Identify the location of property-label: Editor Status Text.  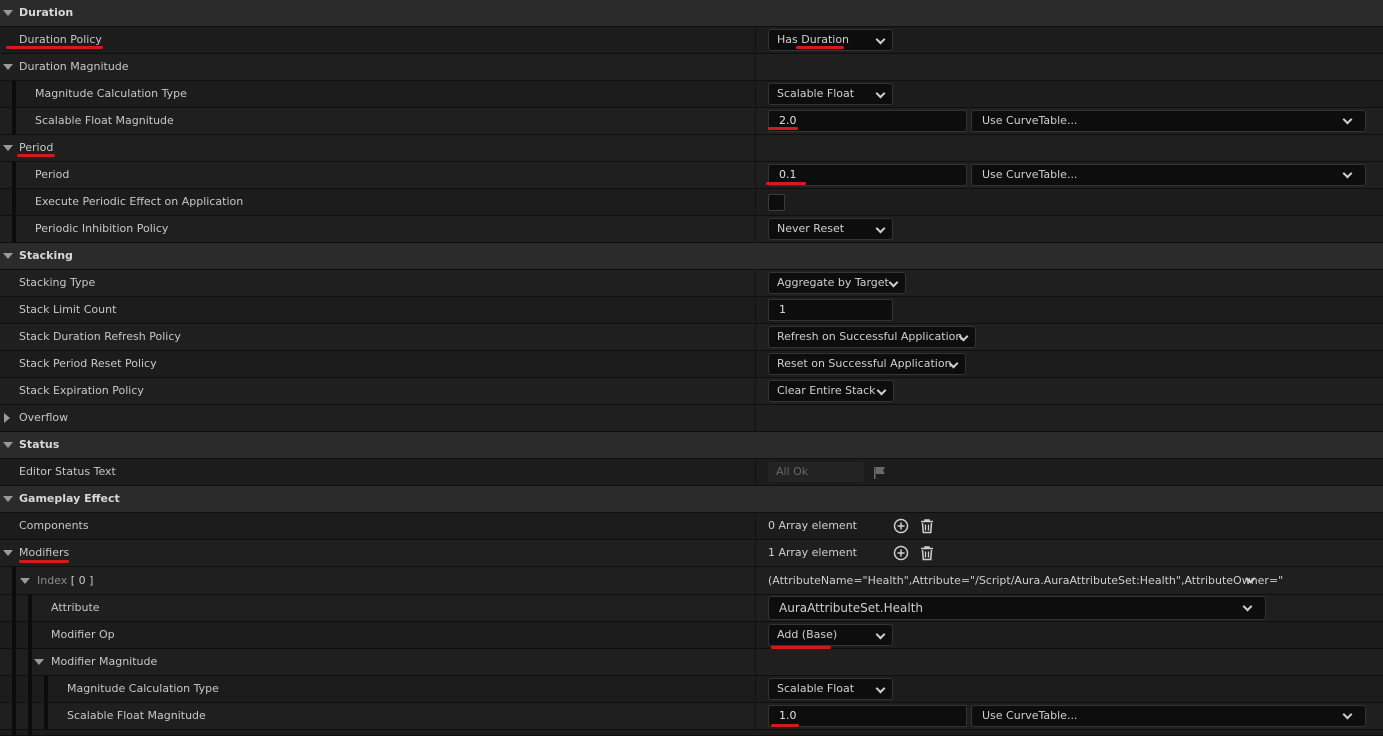
(67, 471).